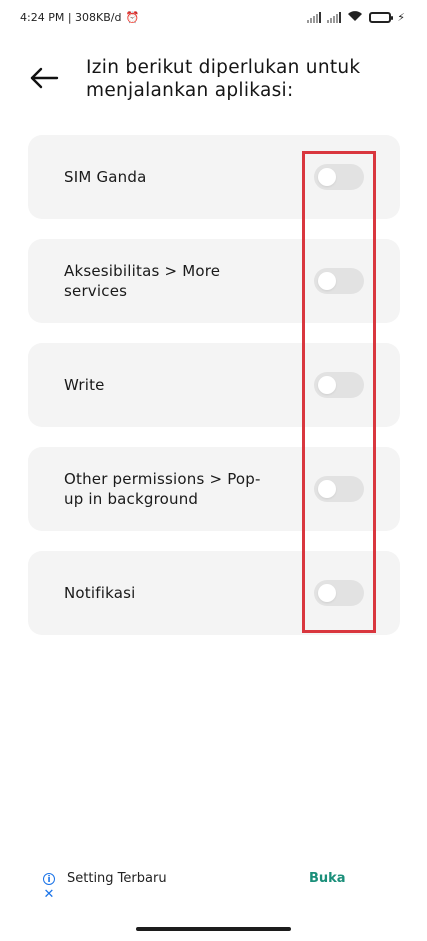  What do you see at coordinates (71, 17) in the screenshot?
I see `status-time-speed: 4:24 PM | 308KB/d` at bounding box center [71, 17].